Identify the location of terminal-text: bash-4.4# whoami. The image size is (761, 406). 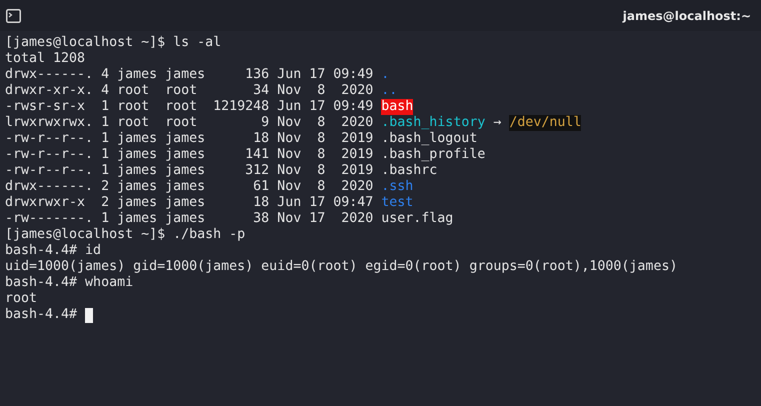
(69, 283).